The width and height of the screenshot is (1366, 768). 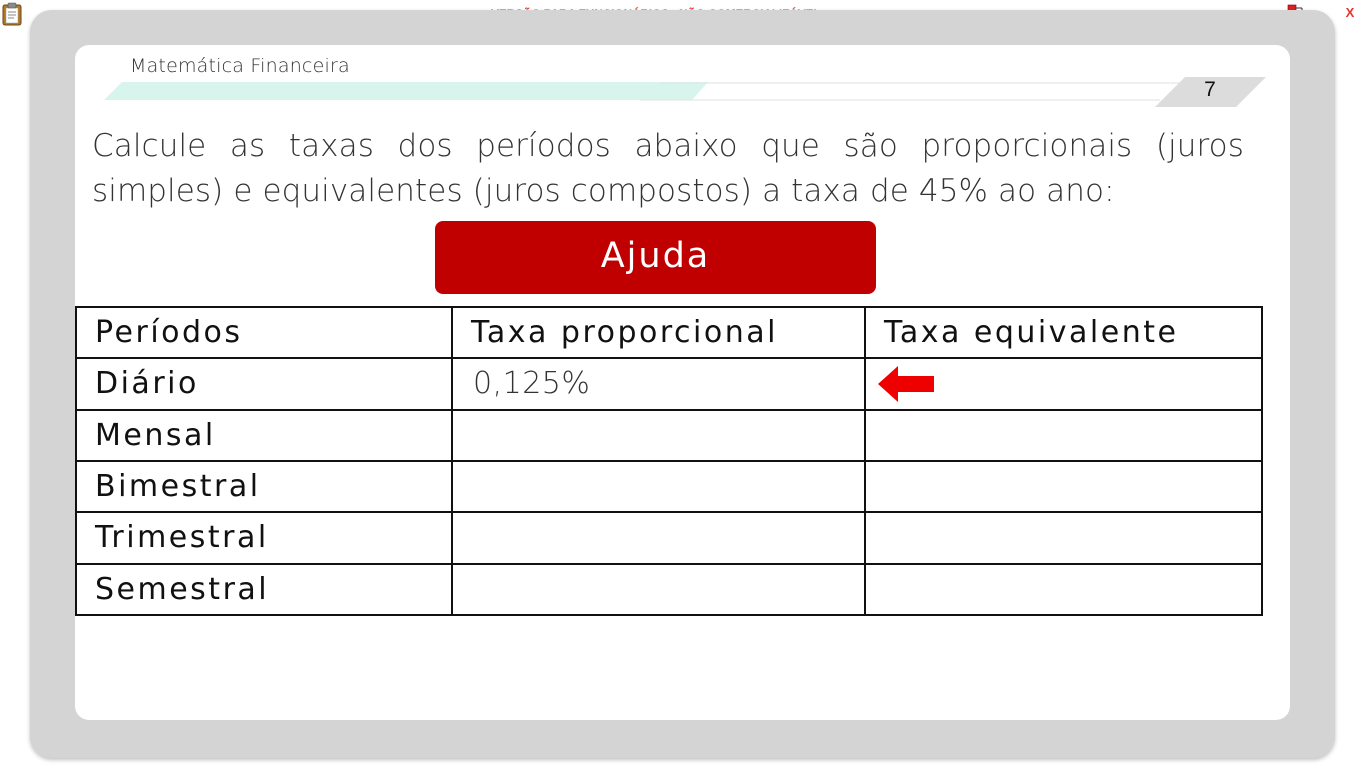 I want to click on header-proportional-rate: Taxa proporcional, so click(x=658, y=332).